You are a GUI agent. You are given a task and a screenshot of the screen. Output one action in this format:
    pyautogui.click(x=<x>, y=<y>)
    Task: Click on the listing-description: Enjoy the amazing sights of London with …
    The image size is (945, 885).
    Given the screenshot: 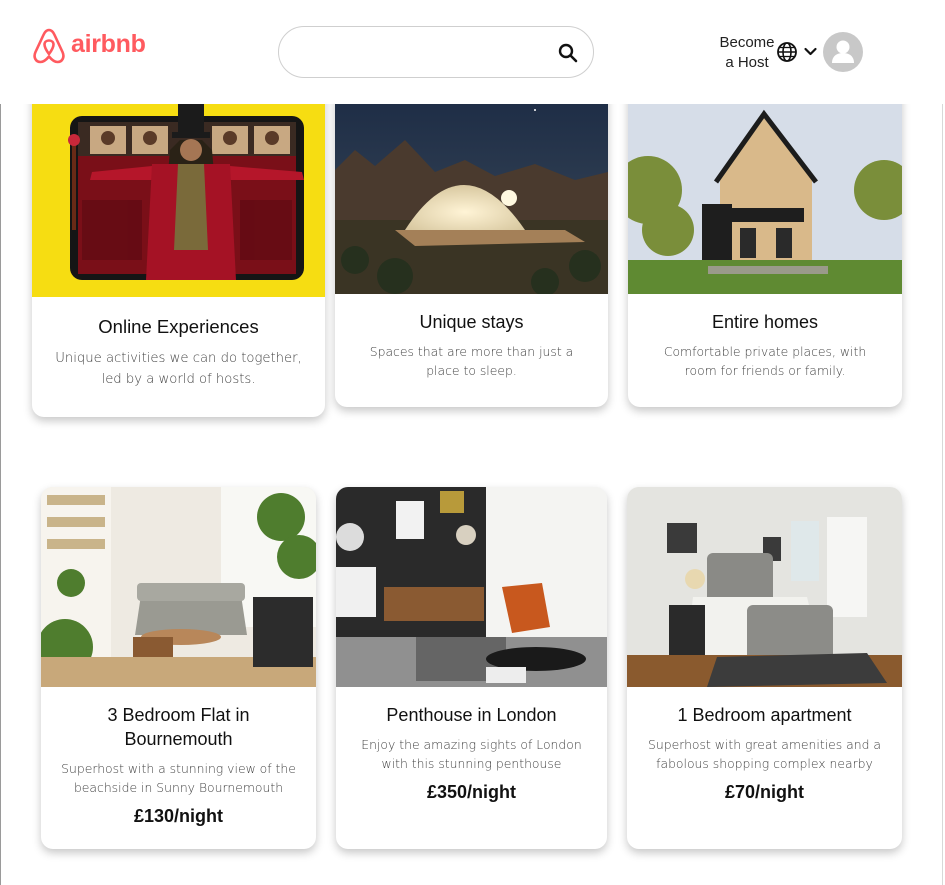 What is the action you would take?
    pyautogui.click(x=471, y=754)
    